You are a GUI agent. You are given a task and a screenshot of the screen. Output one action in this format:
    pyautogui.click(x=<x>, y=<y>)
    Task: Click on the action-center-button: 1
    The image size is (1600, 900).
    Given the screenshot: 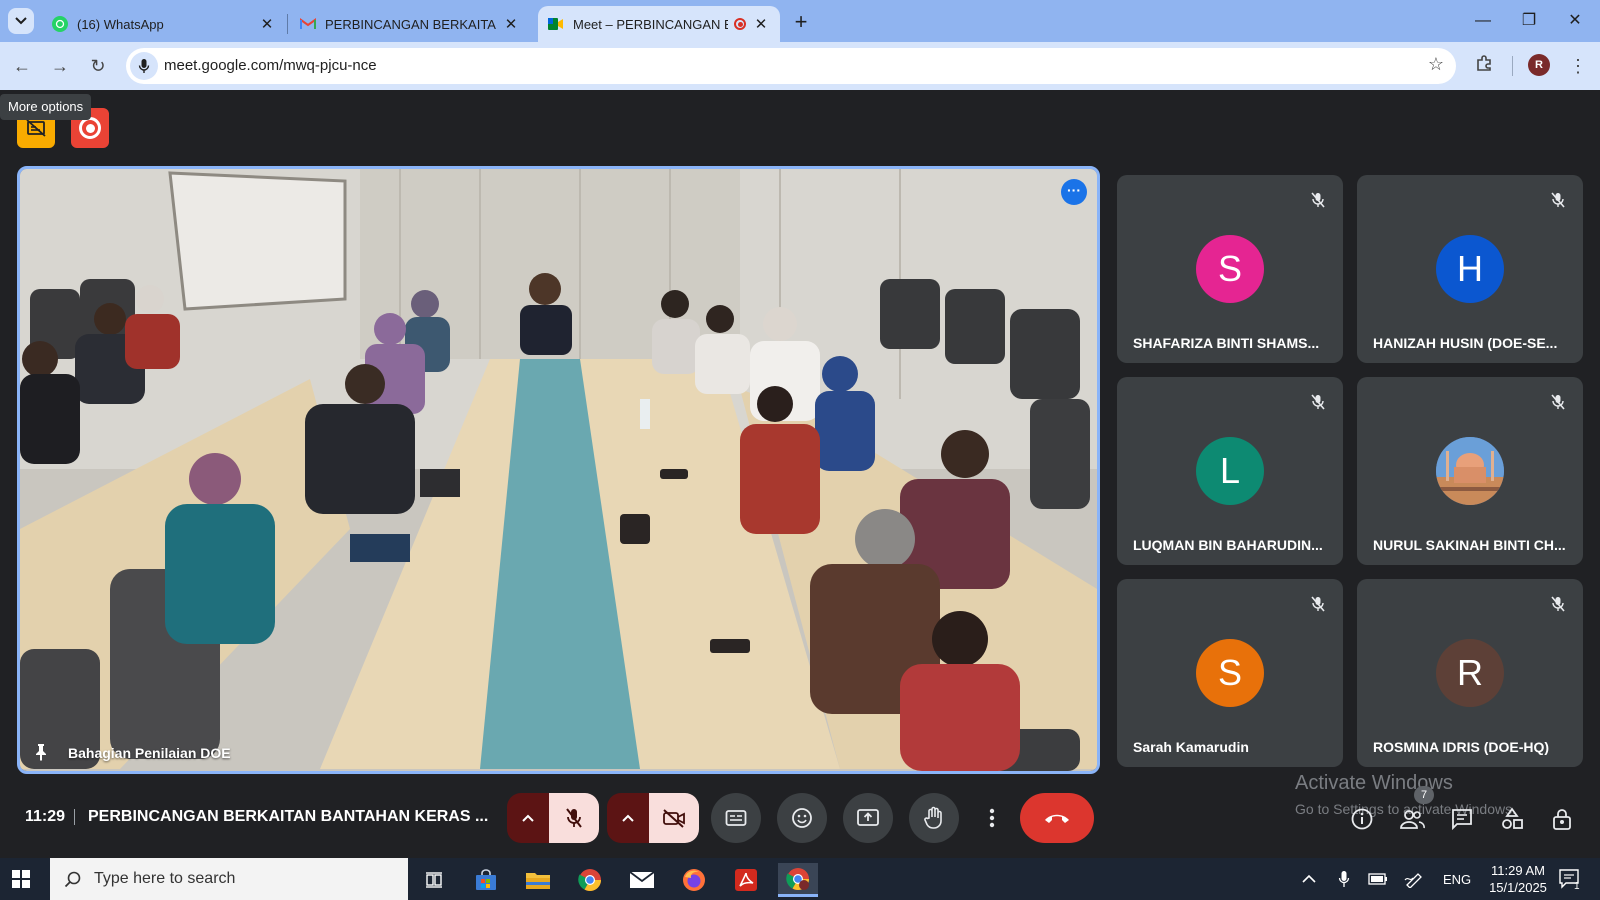 What is the action you would take?
    pyautogui.click(x=1573, y=879)
    